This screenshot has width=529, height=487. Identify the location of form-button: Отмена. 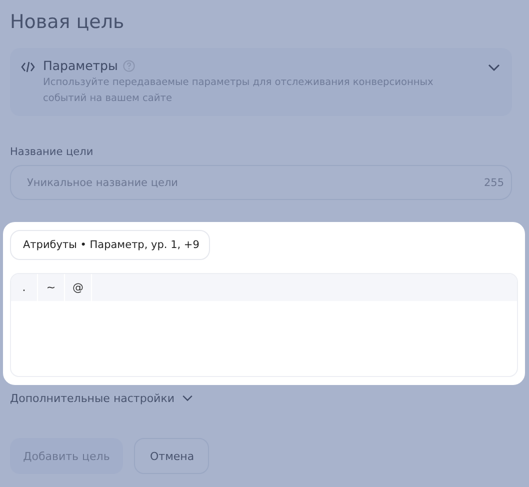
(171, 456).